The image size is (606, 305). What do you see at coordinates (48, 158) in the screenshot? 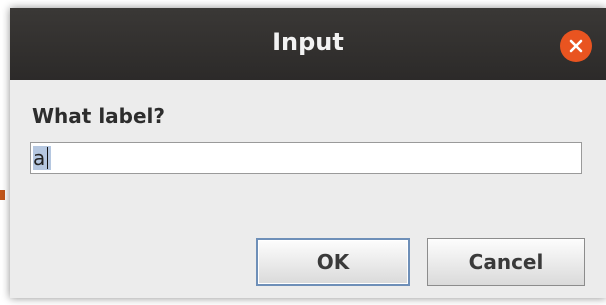
I see `text-caret` at bounding box center [48, 158].